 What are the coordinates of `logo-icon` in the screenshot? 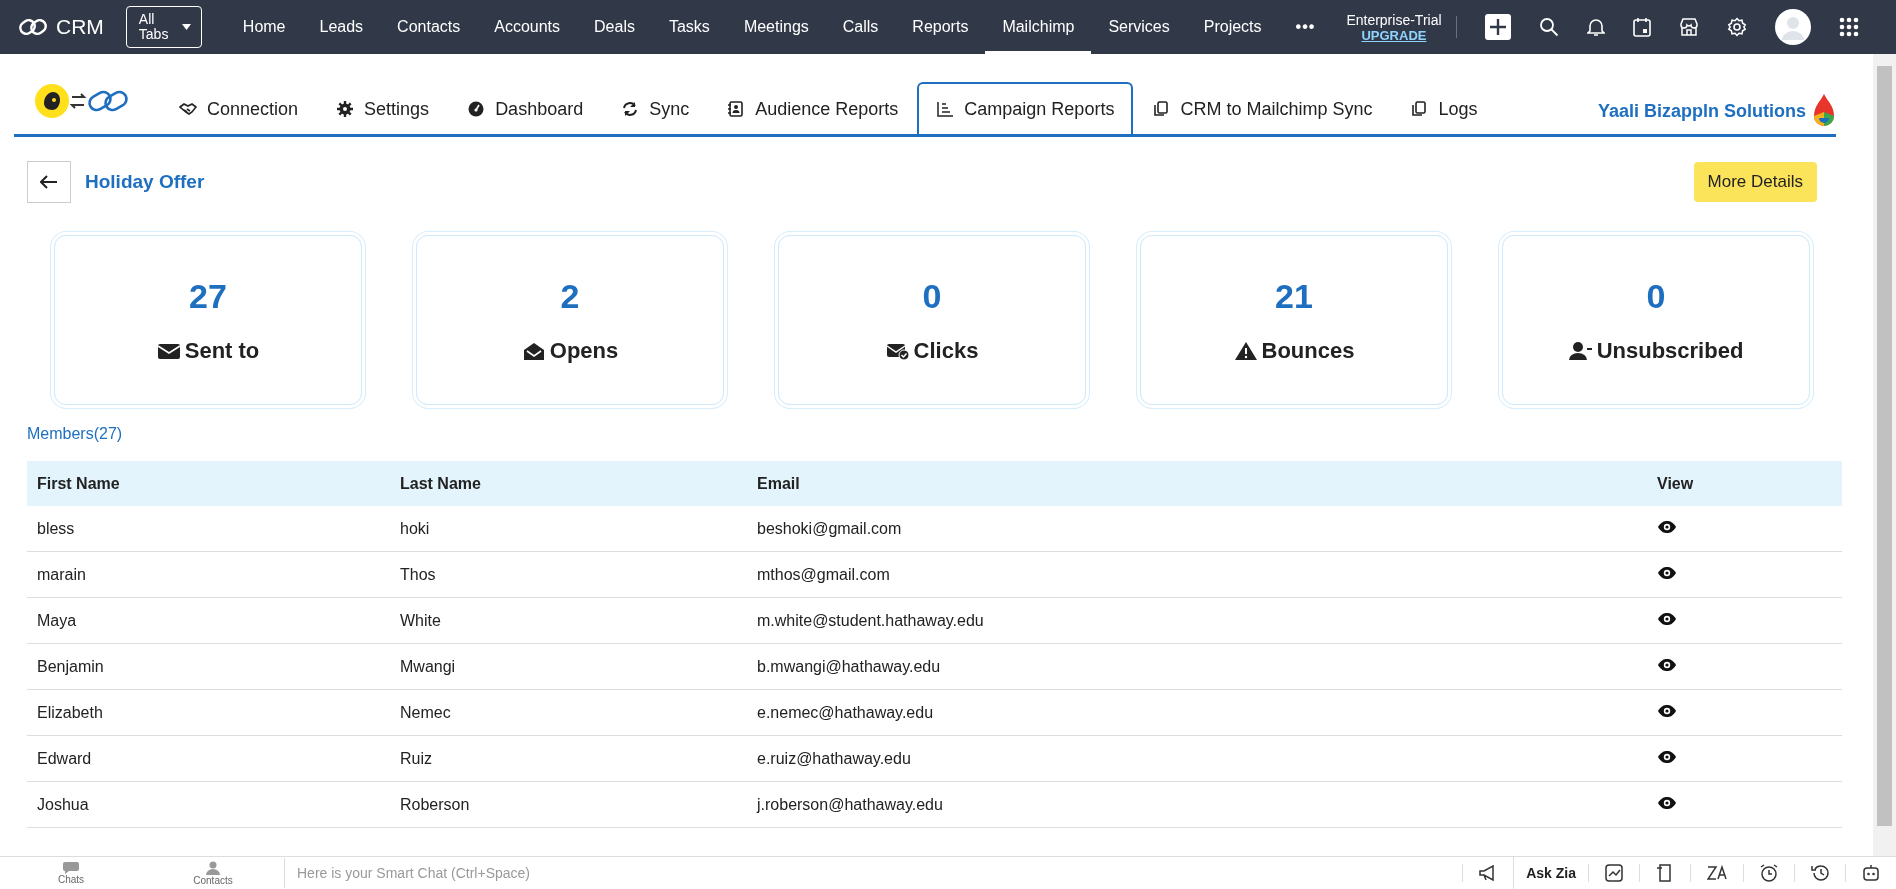 It's located at (33, 27).